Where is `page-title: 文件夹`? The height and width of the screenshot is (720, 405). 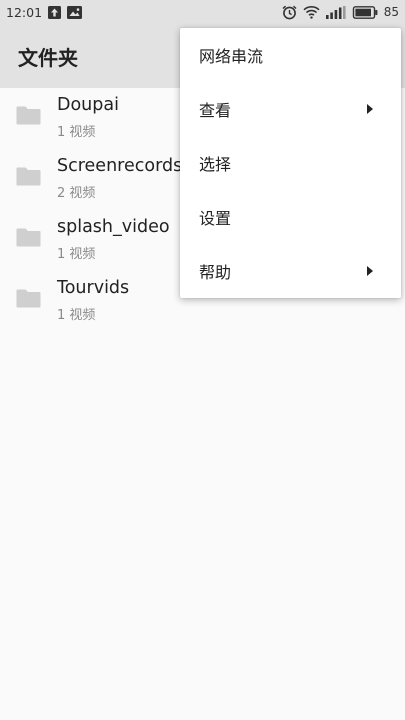
page-title: 文件夹 is located at coordinates (48, 58).